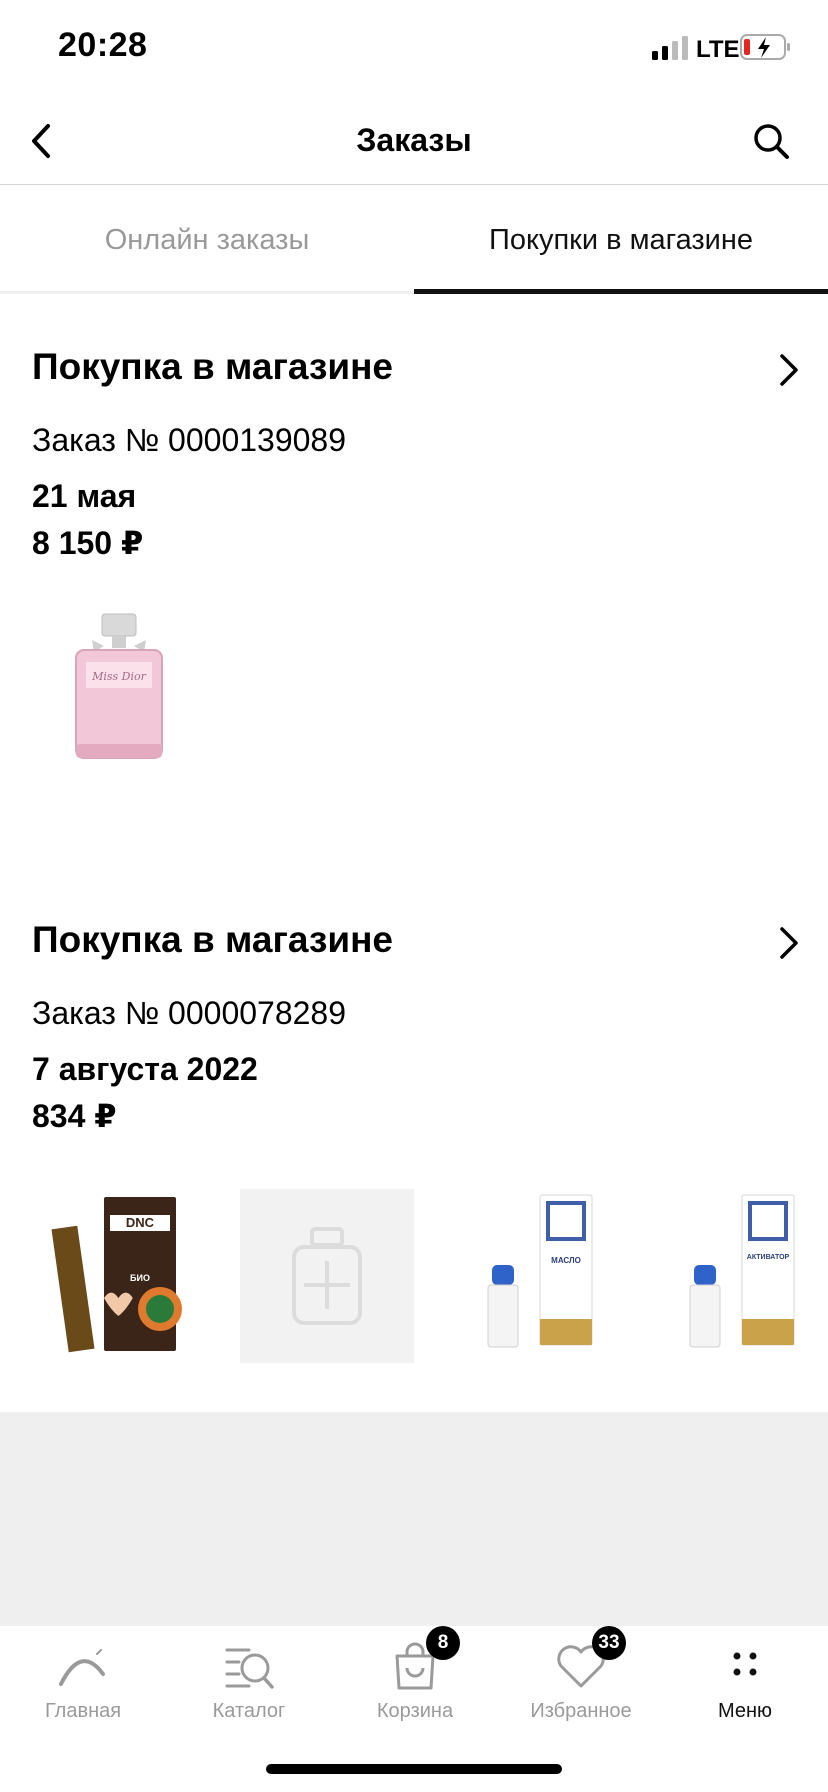 The image size is (828, 1792). What do you see at coordinates (771, 141) in the screenshot?
I see `search-icon` at bounding box center [771, 141].